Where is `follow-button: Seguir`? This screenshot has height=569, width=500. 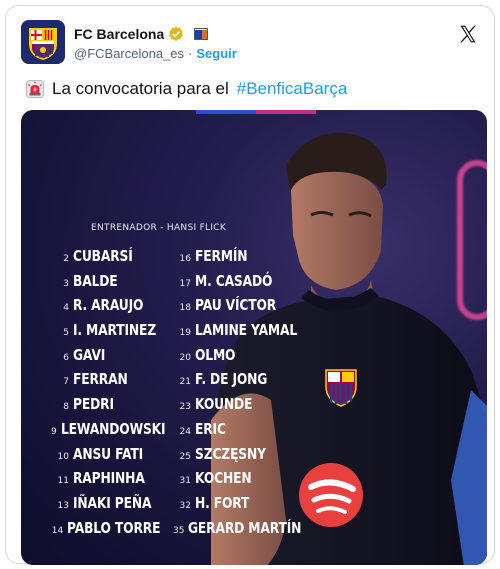 follow-button: Seguir is located at coordinates (216, 53).